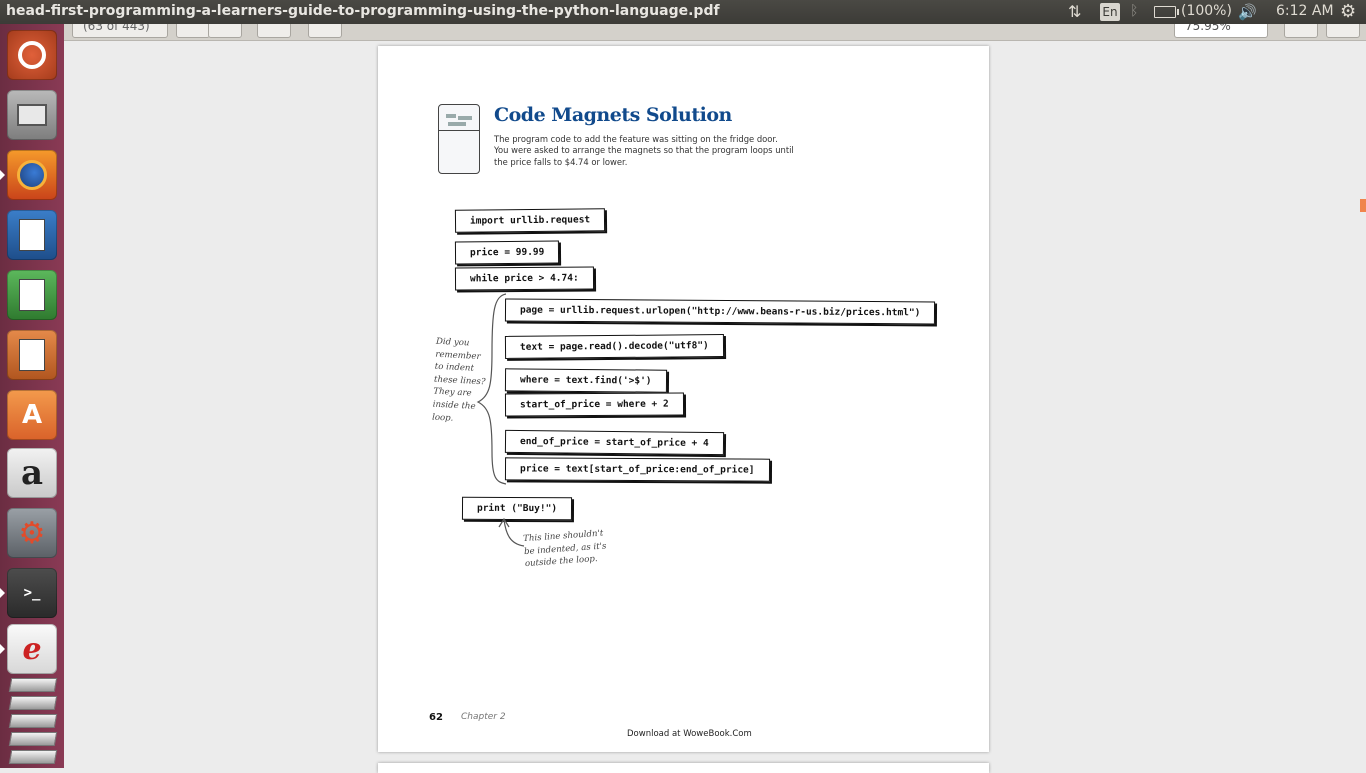 This screenshot has width=1366, height=773. What do you see at coordinates (1206, 11) in the screenshot?
I see `battery-percentage: (100%)` at bounding box center [1206, 11].